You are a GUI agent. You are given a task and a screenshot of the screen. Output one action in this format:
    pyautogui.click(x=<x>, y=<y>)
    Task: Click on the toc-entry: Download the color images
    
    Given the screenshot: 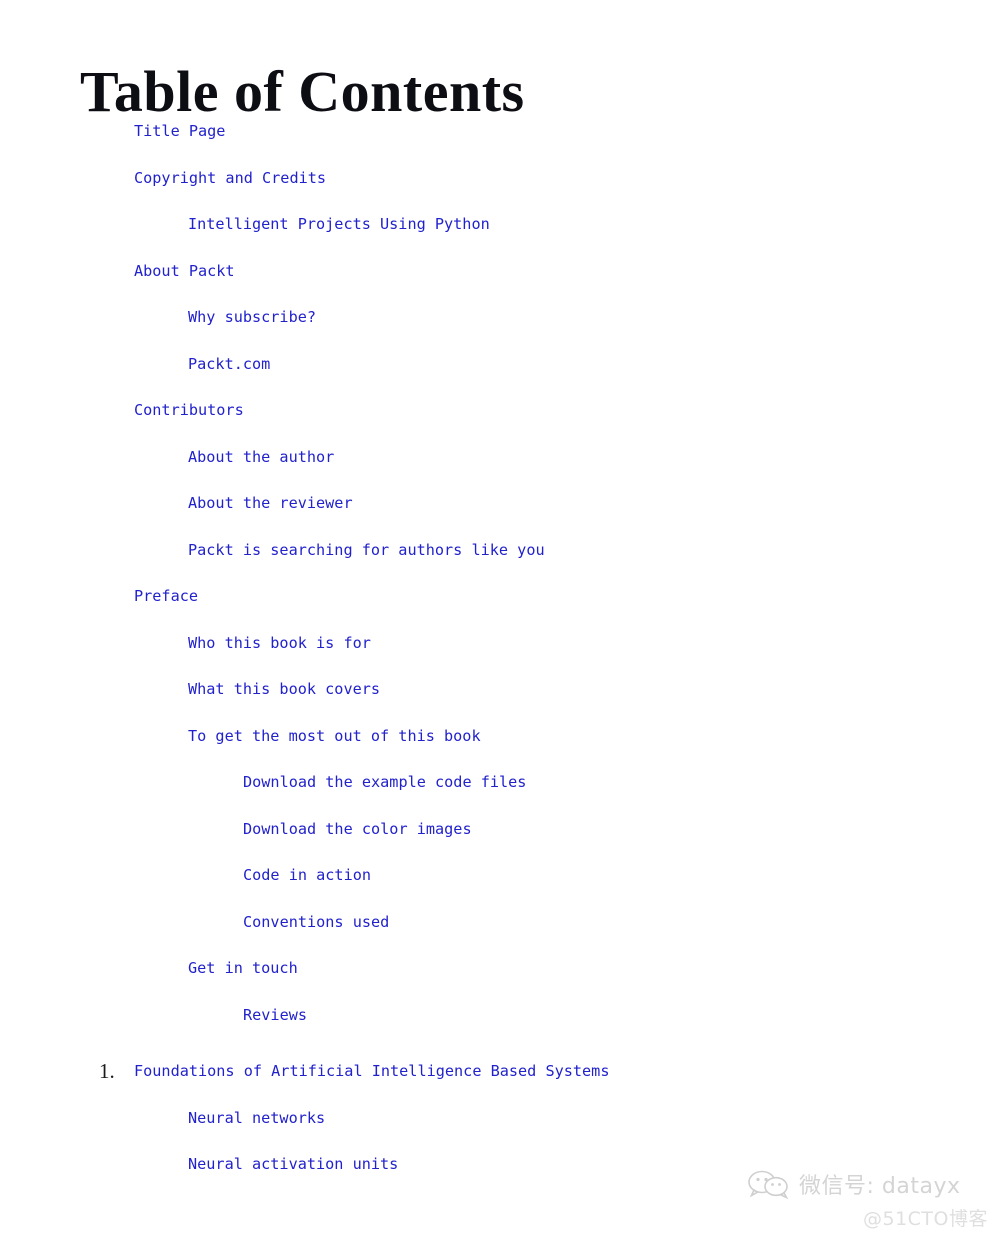 What is the action you would take?
    pyautogui.click(x=496, y=829)
    